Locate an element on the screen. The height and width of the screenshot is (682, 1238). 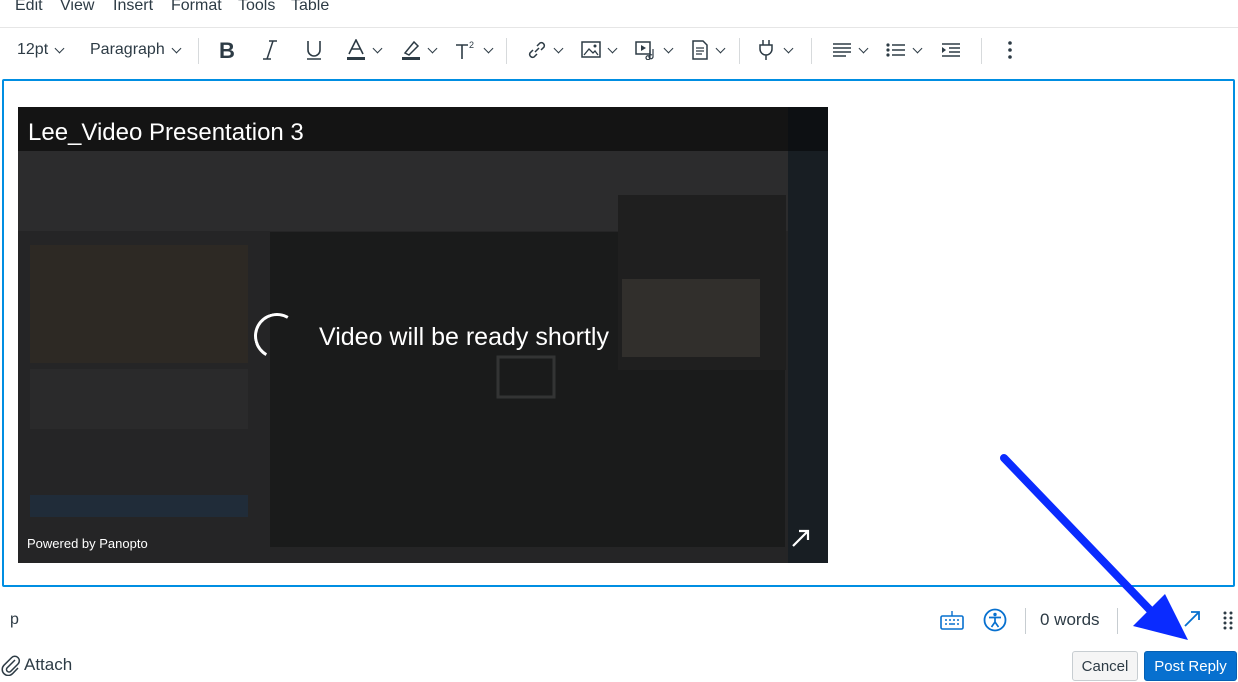
powered-by-label: Powered by Panopto is located at coordinates (87, 543).